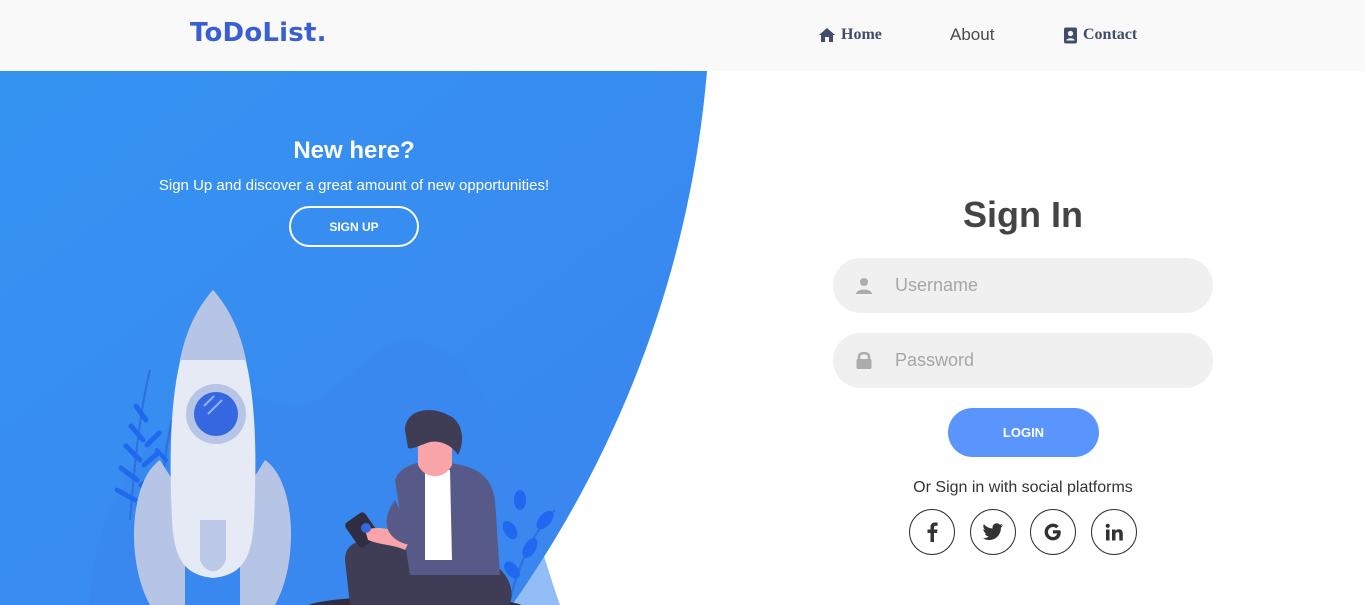 This screenshot has width=1365, height=605. What do you see at coordinates (682, 35) in the screenshot?
I see `navbar: ToDoList. Home About Contact` at bounding box center [682, 35].